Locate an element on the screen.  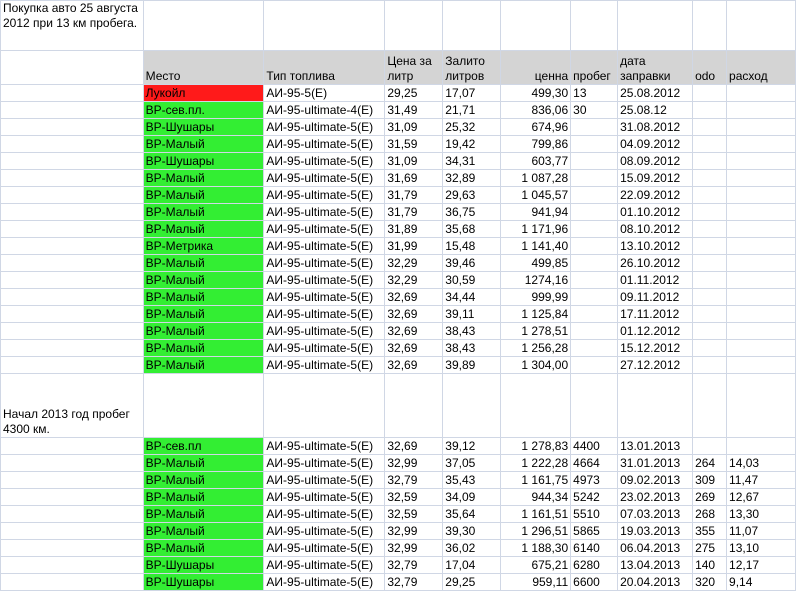
section-note: Начал 2013 год пробег 4300 км. is located at coordinates (72, 405).